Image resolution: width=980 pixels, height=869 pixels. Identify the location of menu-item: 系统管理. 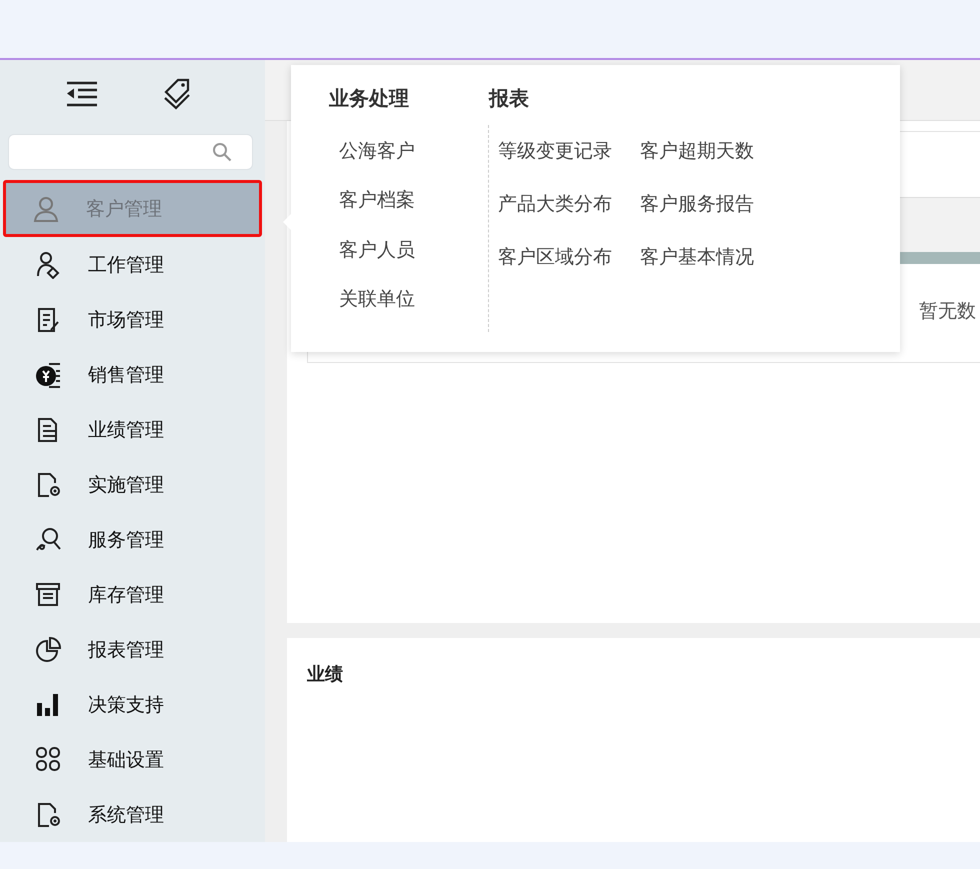
(132, 814).